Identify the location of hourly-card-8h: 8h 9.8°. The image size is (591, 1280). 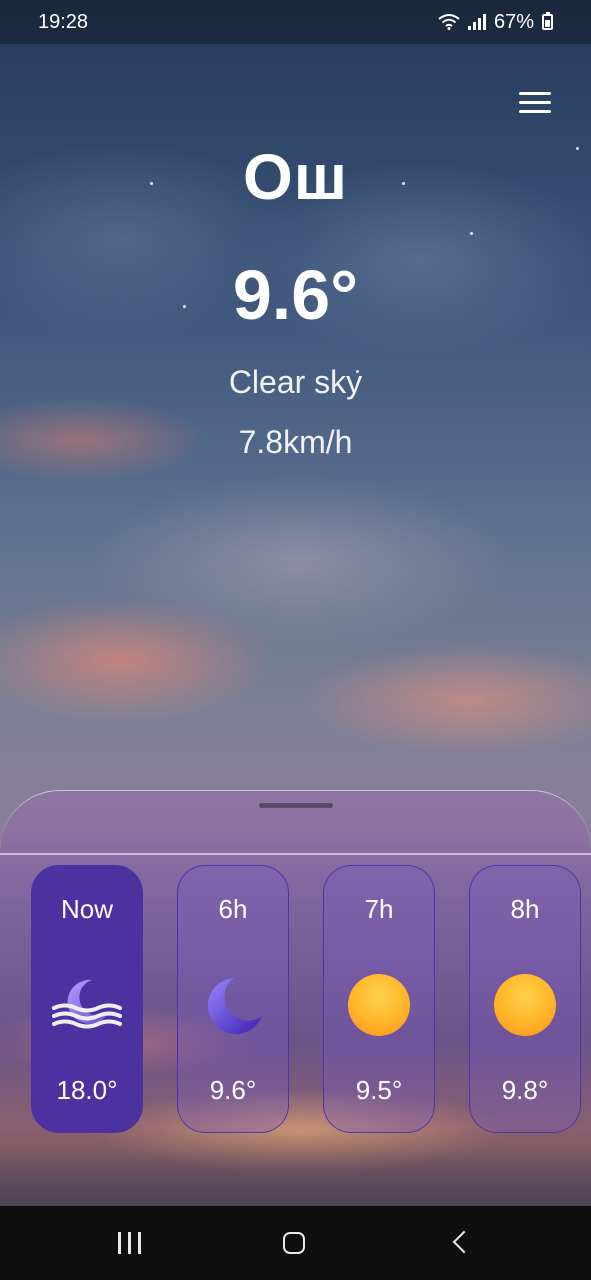
(525, 999).